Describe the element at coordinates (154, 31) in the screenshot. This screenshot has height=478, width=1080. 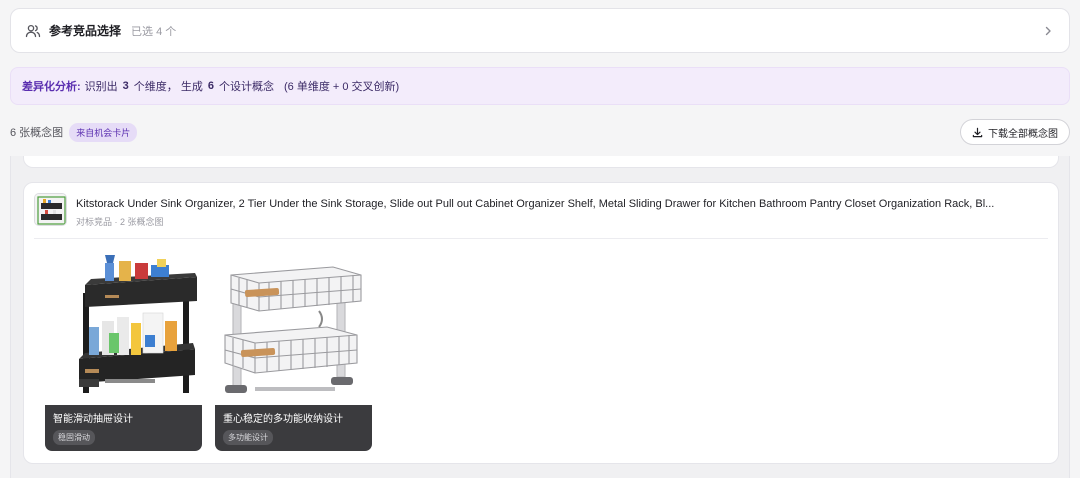
I see `selected-count: 已选 4 个` at that location.